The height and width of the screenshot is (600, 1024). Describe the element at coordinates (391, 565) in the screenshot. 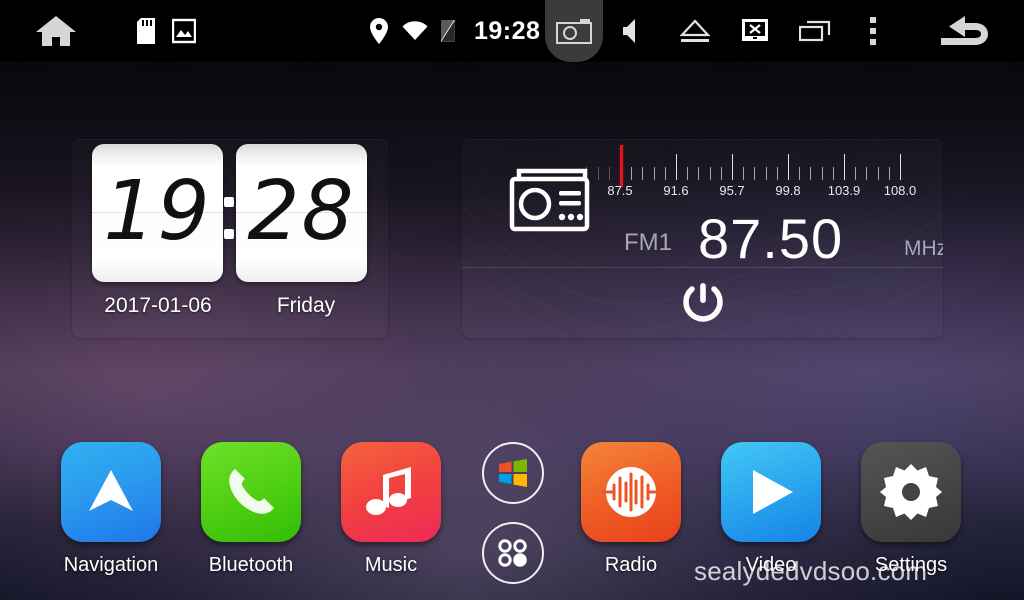

I see `app-label-music: Music` at that location.